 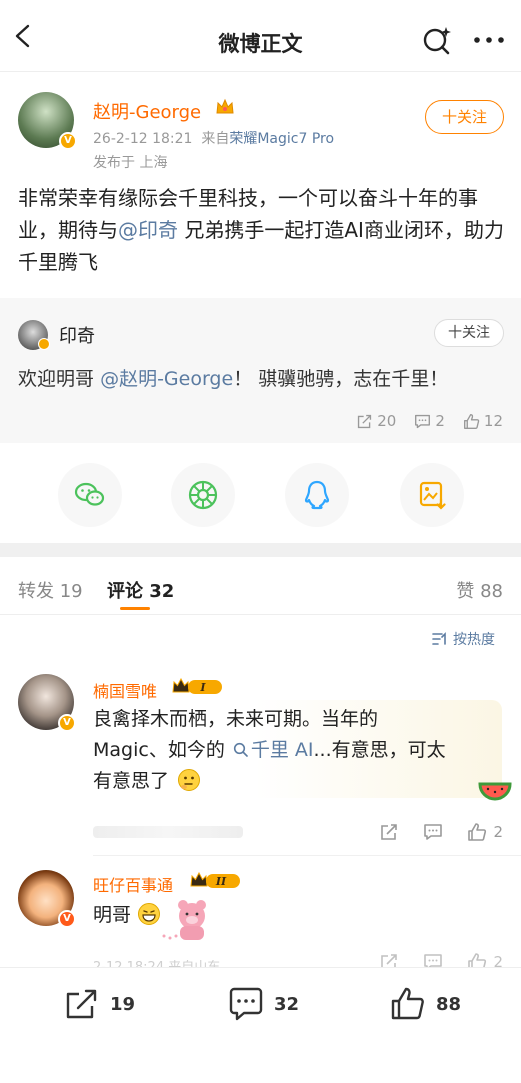 I want to click on search-keyword-link: 千里 AI, so click(x=269, y=750).